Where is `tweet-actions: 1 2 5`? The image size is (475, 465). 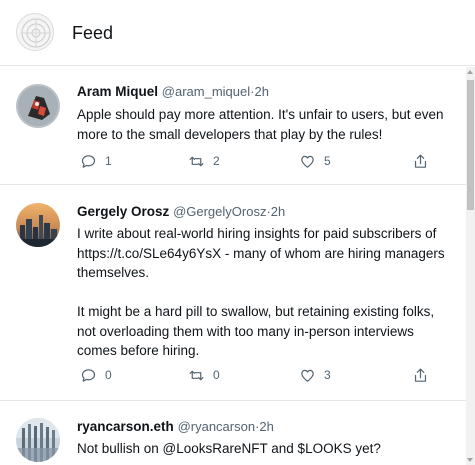 tweet-actions: 1 2 5 is located at coordinates (262, 161).